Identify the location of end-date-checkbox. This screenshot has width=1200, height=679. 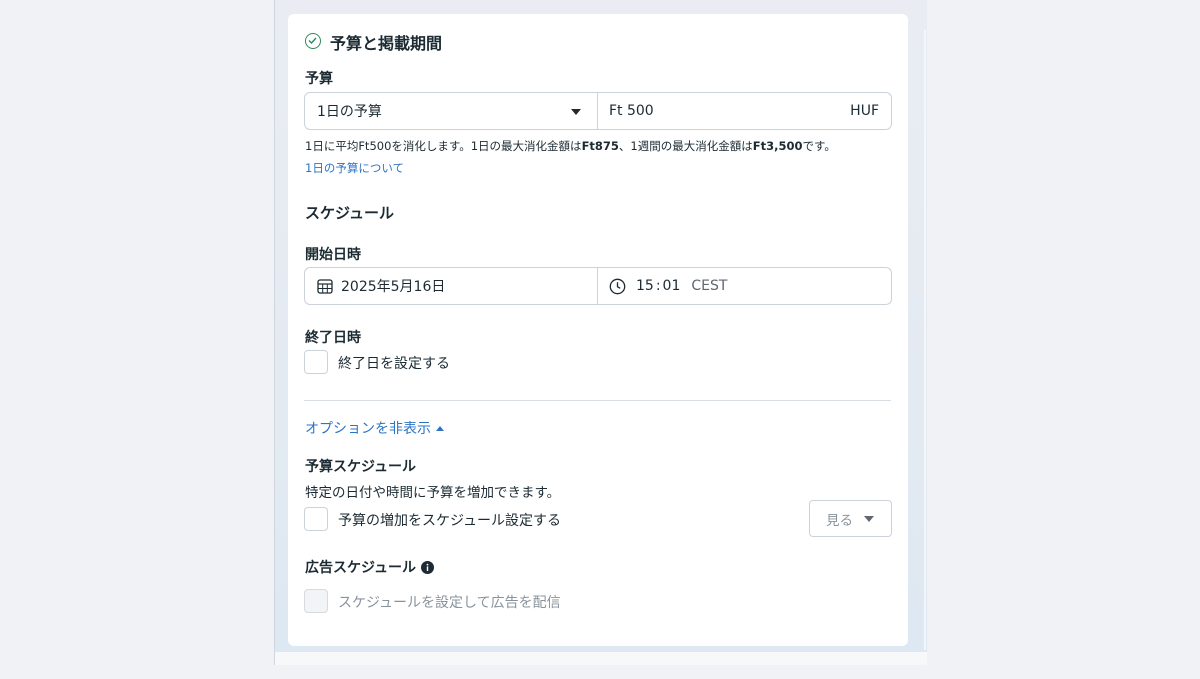
(316, 362).